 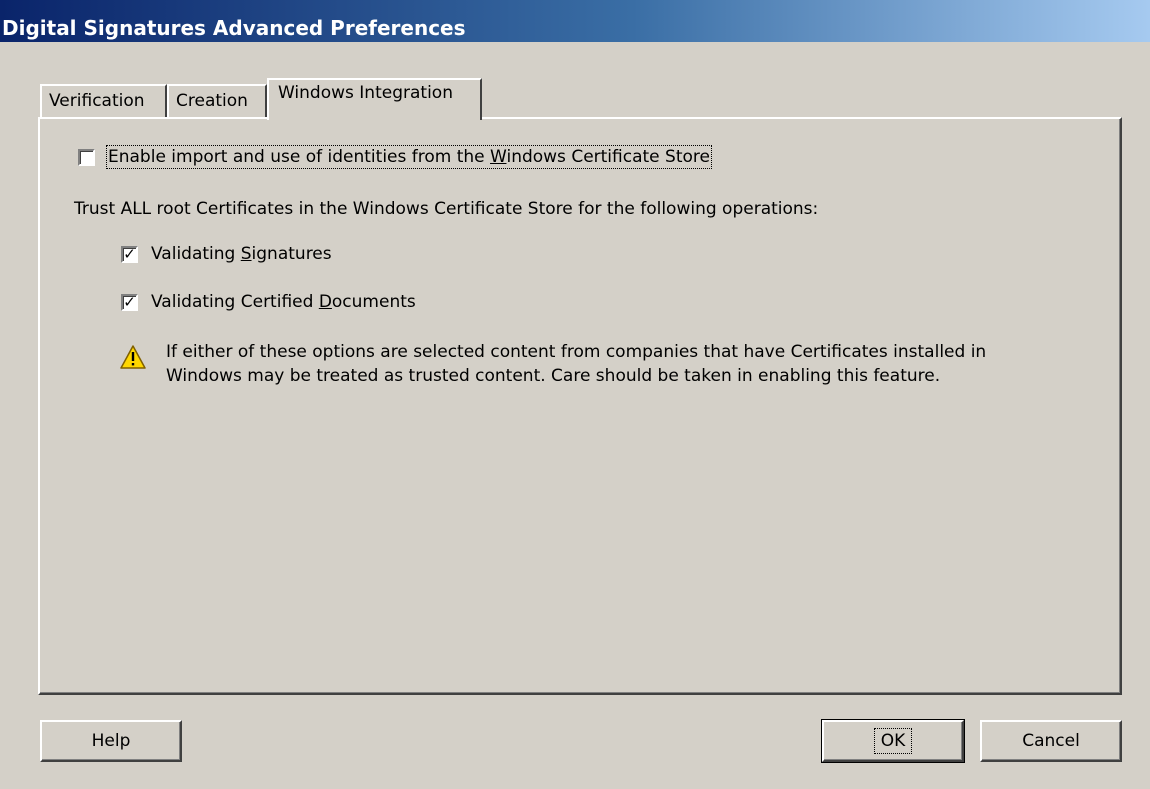 What do you see at coordinates (86, 157) in the screenshot?
I see `enable-import-checkbox` at bounding box center [86, 157].